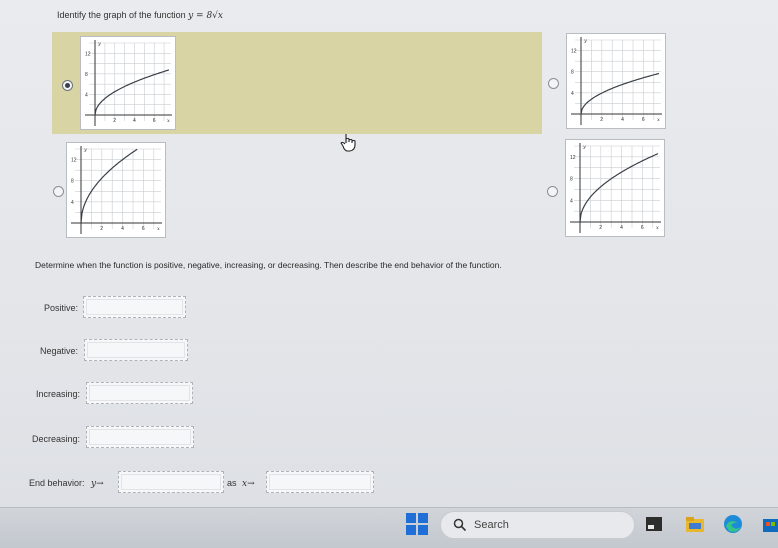 The width and height of the screenshot is (778, 548). I want to click on file-explorer-icon, so click(695, 524).